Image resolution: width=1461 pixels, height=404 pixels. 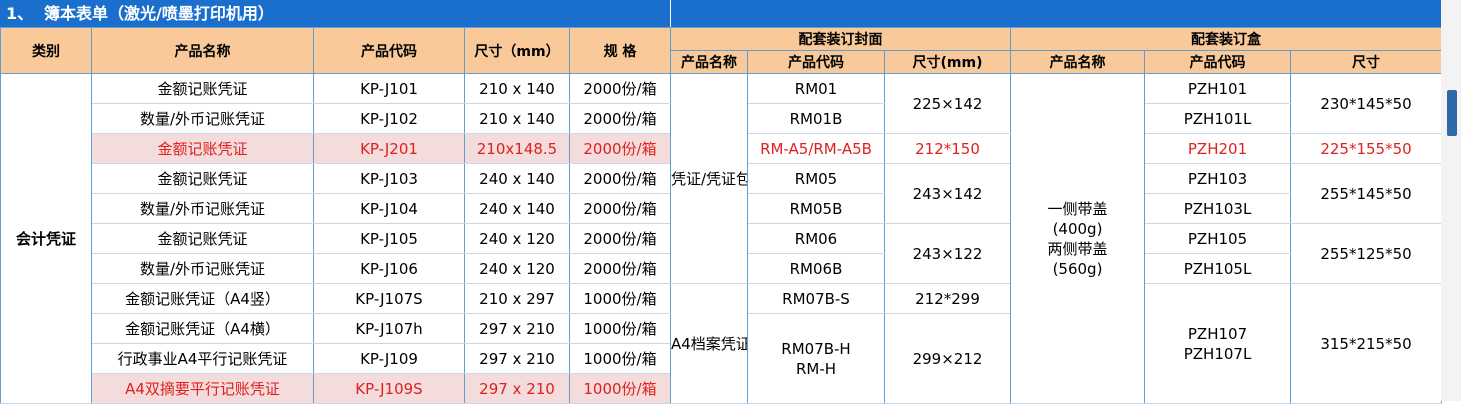 What do you see at coordinates (1366, 343) in the screenshot?
I see `box-size-cell: 315*215*50` at bounding box center [1366, 343].